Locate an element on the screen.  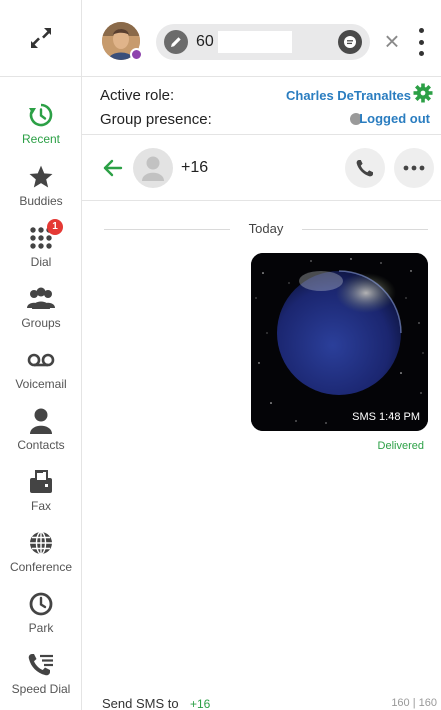
composer-bar: Send SMS to +16 160 | 160 is located at coordinates (261, 702).